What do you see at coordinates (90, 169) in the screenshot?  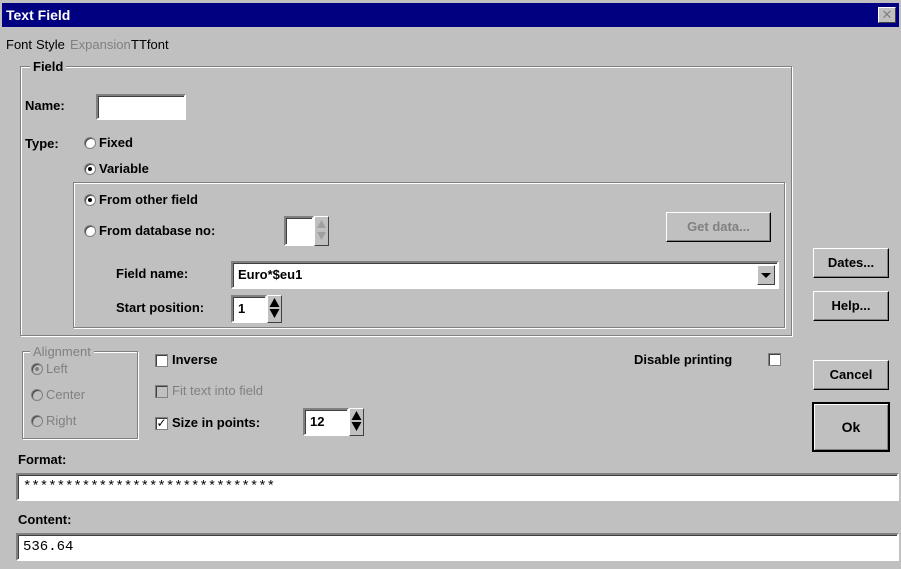 I see `variable-radio` at bounding box center [90, 169].